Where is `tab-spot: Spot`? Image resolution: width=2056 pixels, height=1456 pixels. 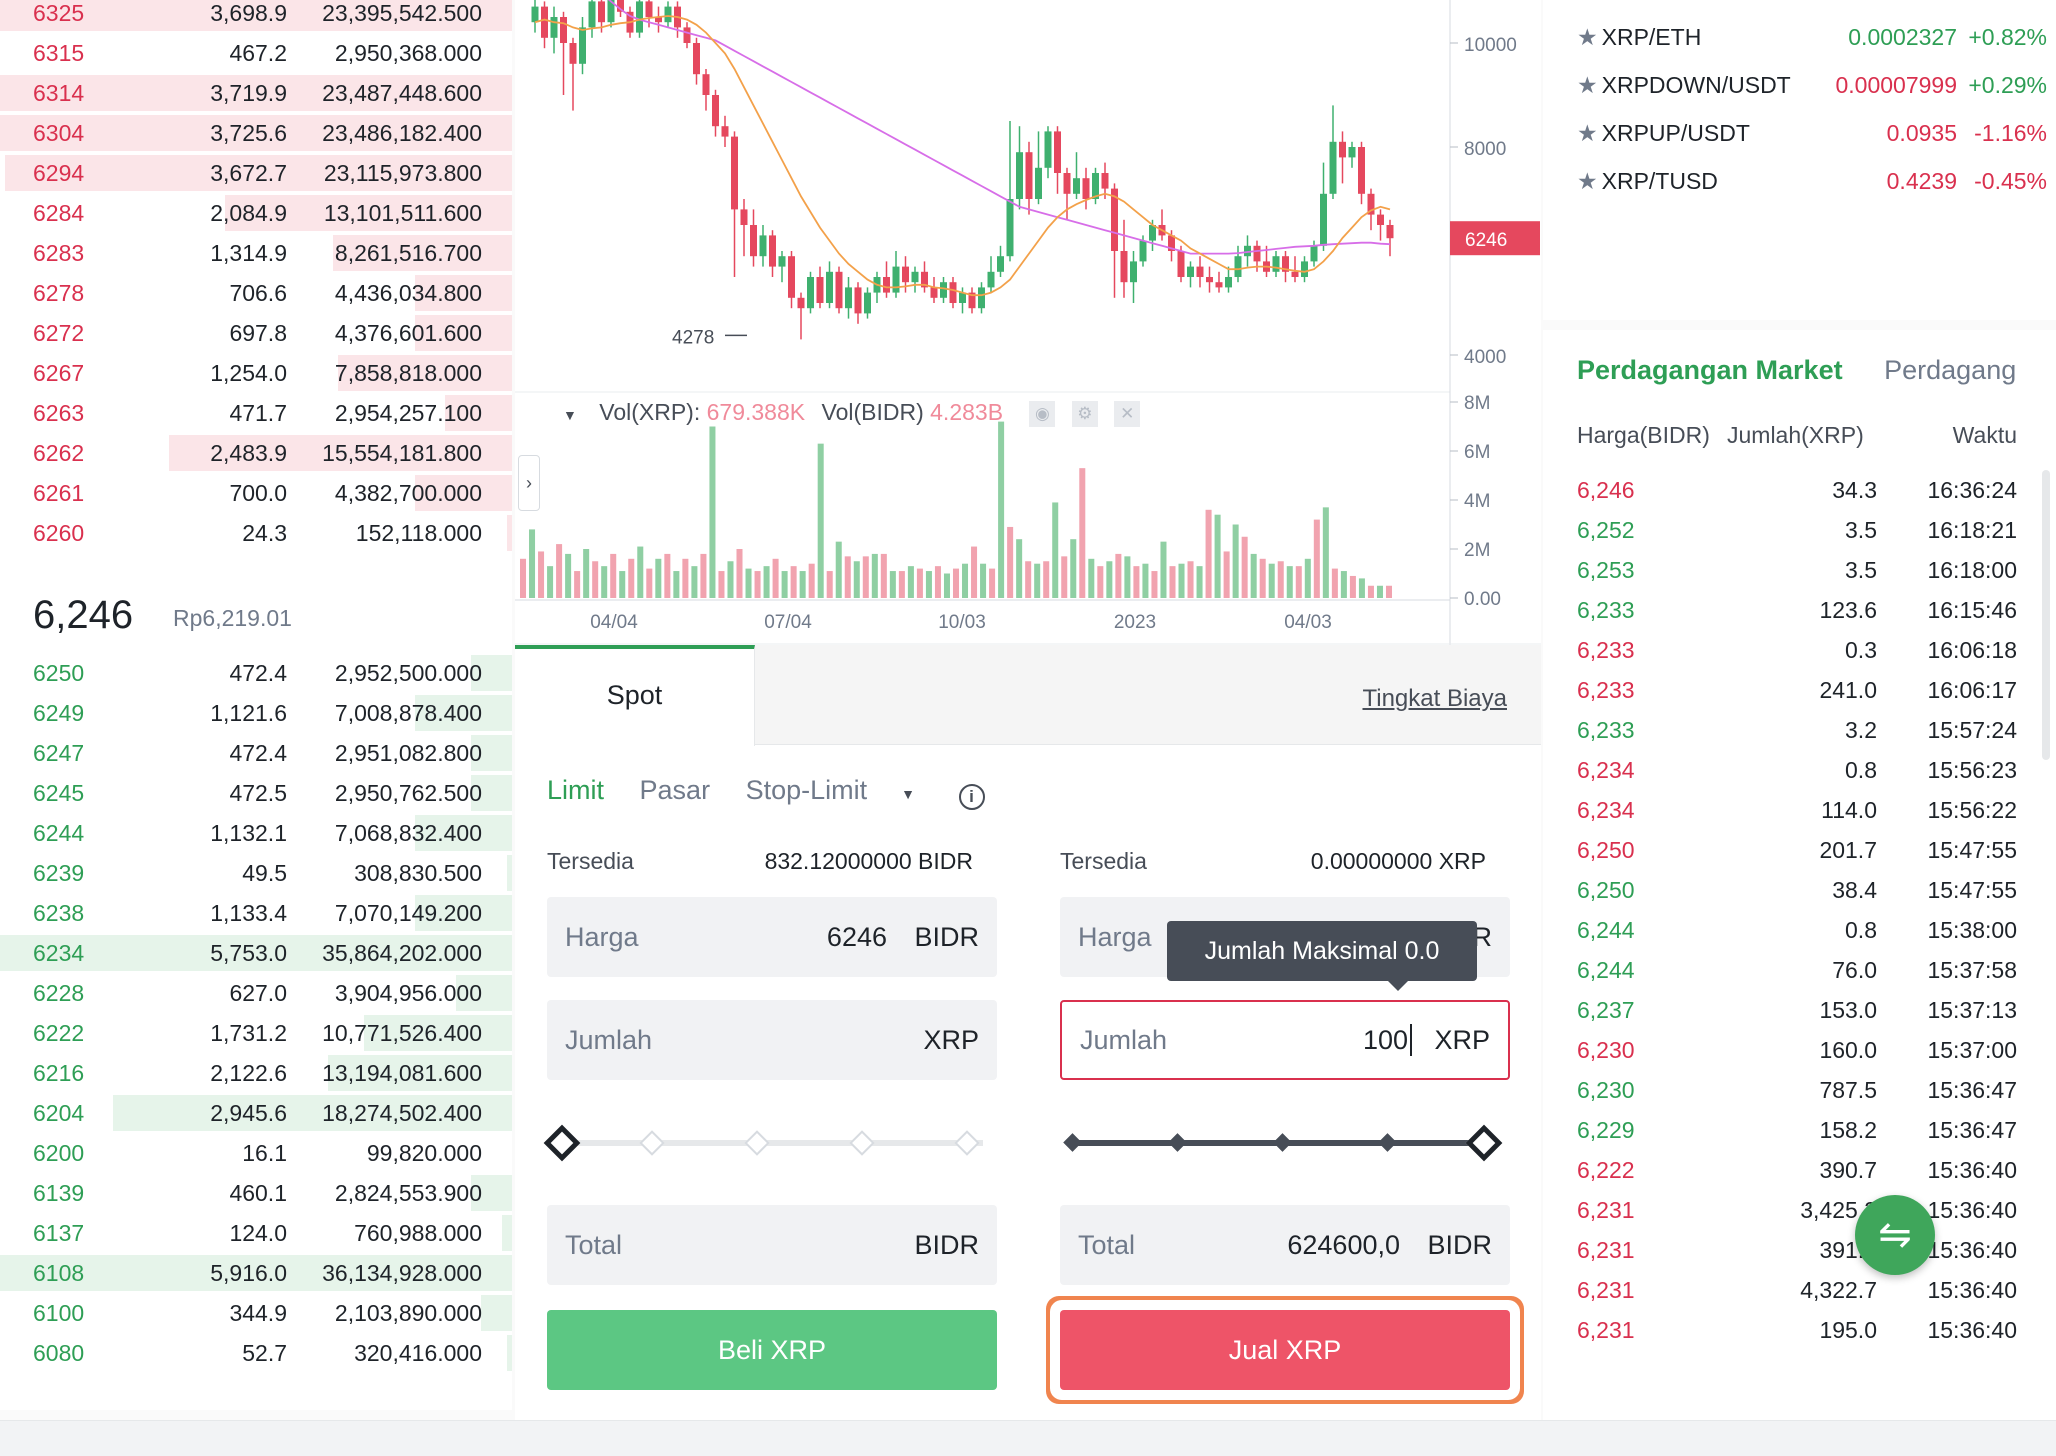 tab-spot: Spot is located at coordinates (635, 695).